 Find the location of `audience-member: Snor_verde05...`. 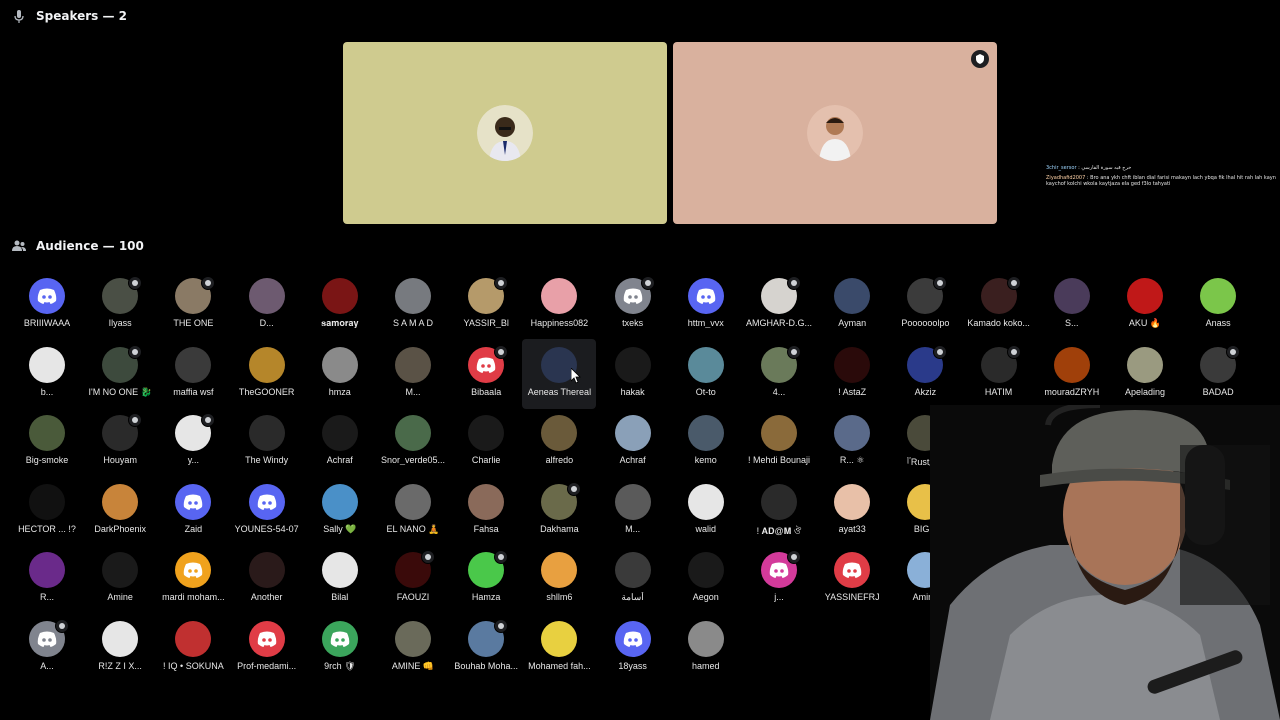

audience-member: Snor_verde05... is located at coordinates (413, 440).